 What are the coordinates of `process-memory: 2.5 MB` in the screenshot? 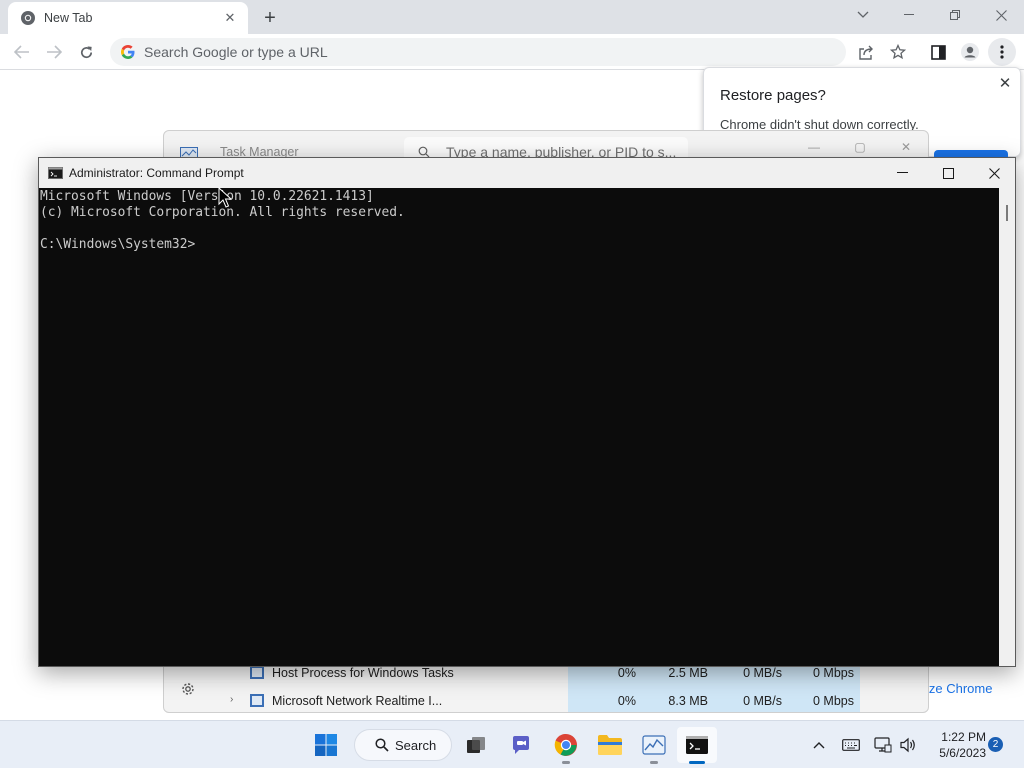 It's located at (688, 673).